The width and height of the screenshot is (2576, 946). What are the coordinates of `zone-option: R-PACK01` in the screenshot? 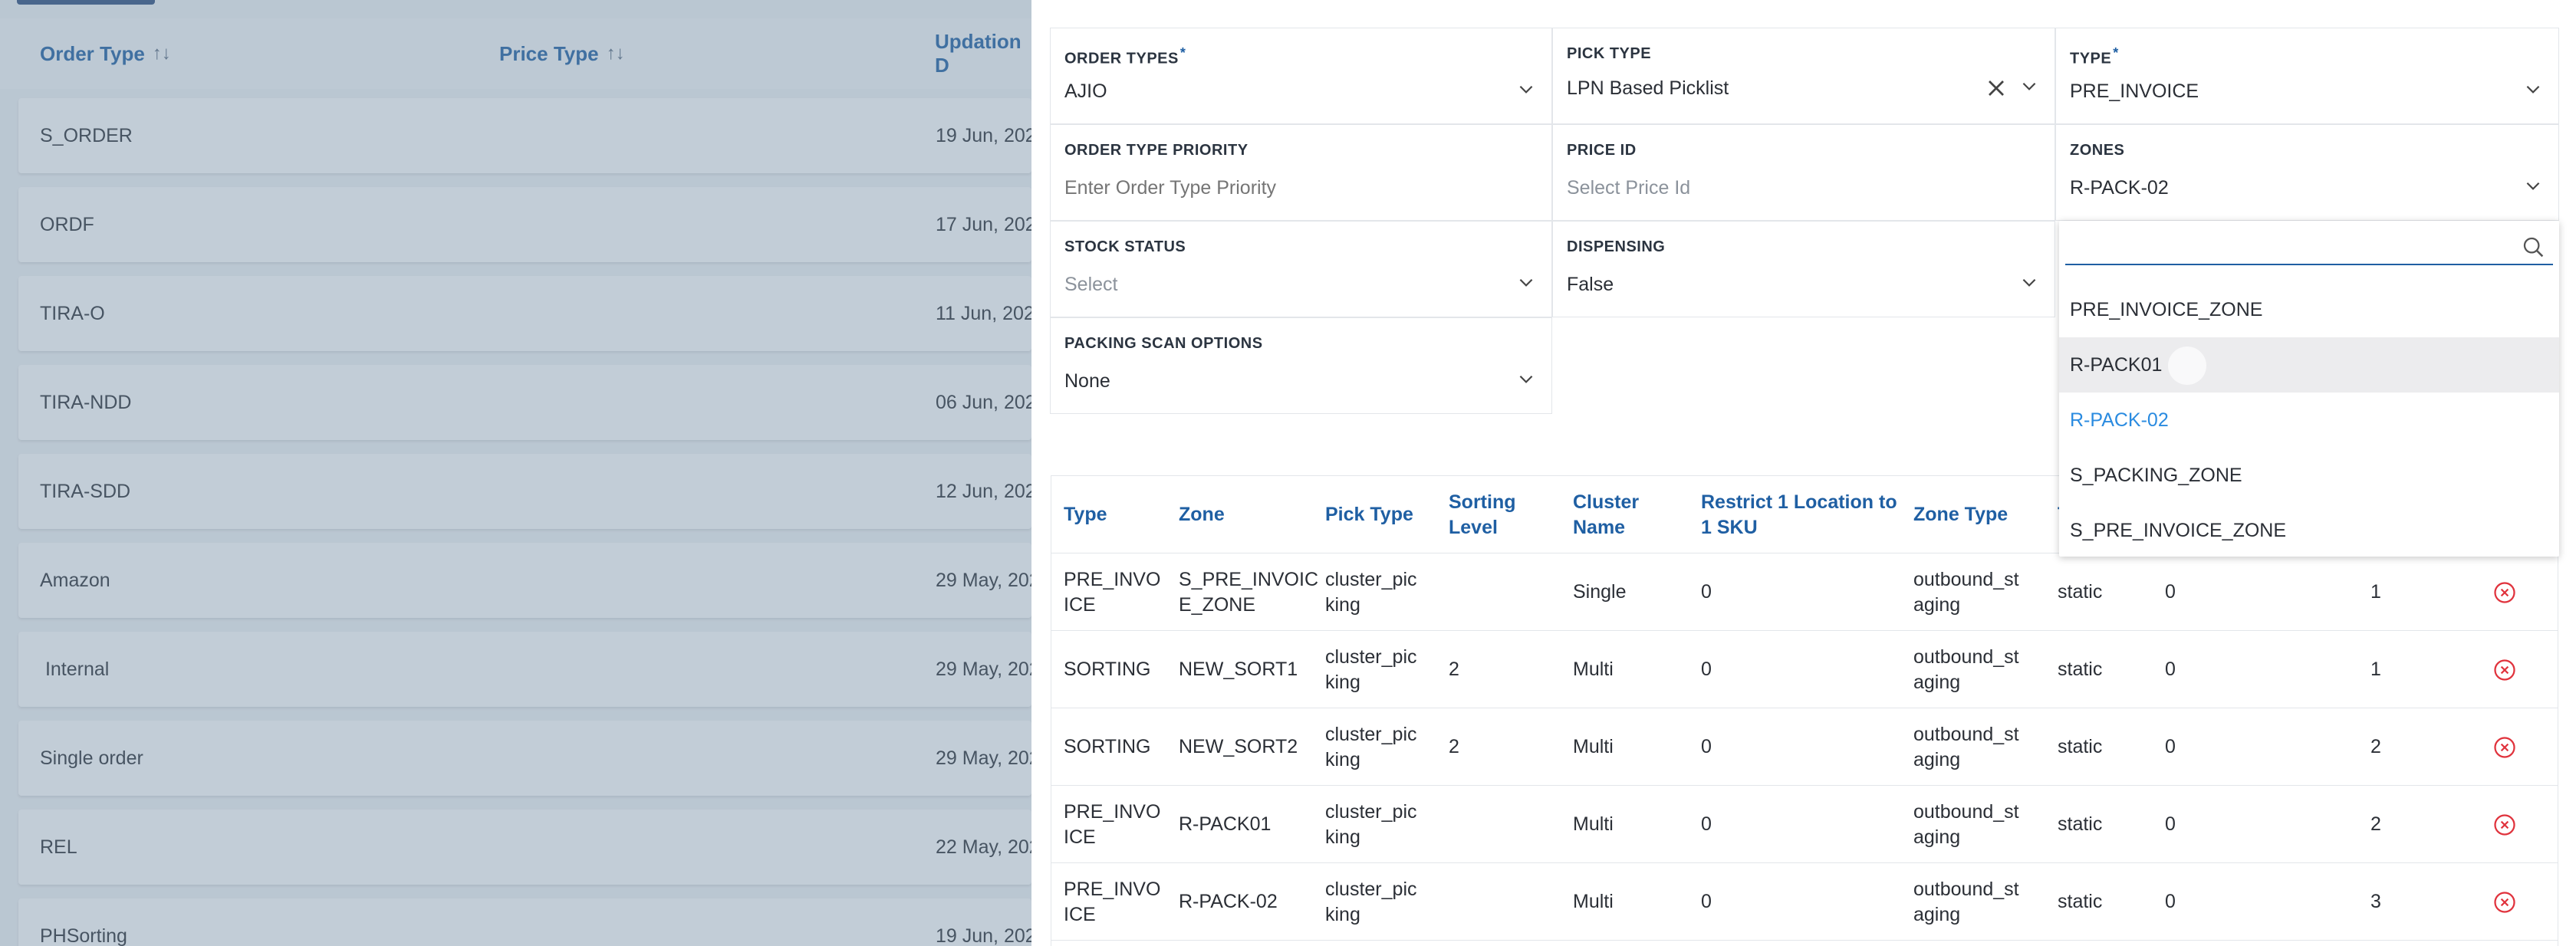 It's located at (2309, 365).